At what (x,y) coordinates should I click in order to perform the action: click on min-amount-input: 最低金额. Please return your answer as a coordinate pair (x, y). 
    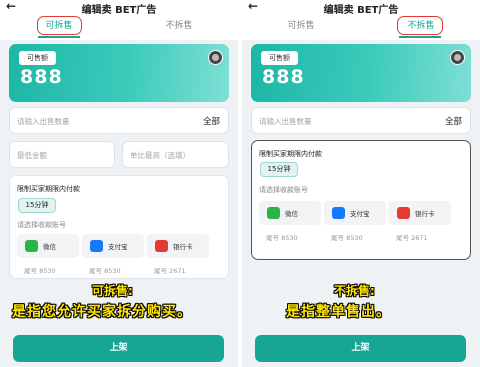
    Looking at the image, I should click on (62, 154).